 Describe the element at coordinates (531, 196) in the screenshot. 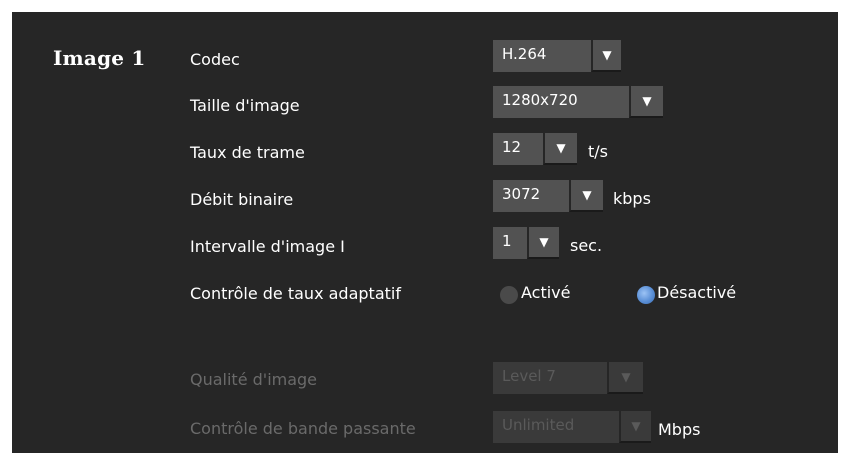

I see `bit-rate-value: 3072` at that location.